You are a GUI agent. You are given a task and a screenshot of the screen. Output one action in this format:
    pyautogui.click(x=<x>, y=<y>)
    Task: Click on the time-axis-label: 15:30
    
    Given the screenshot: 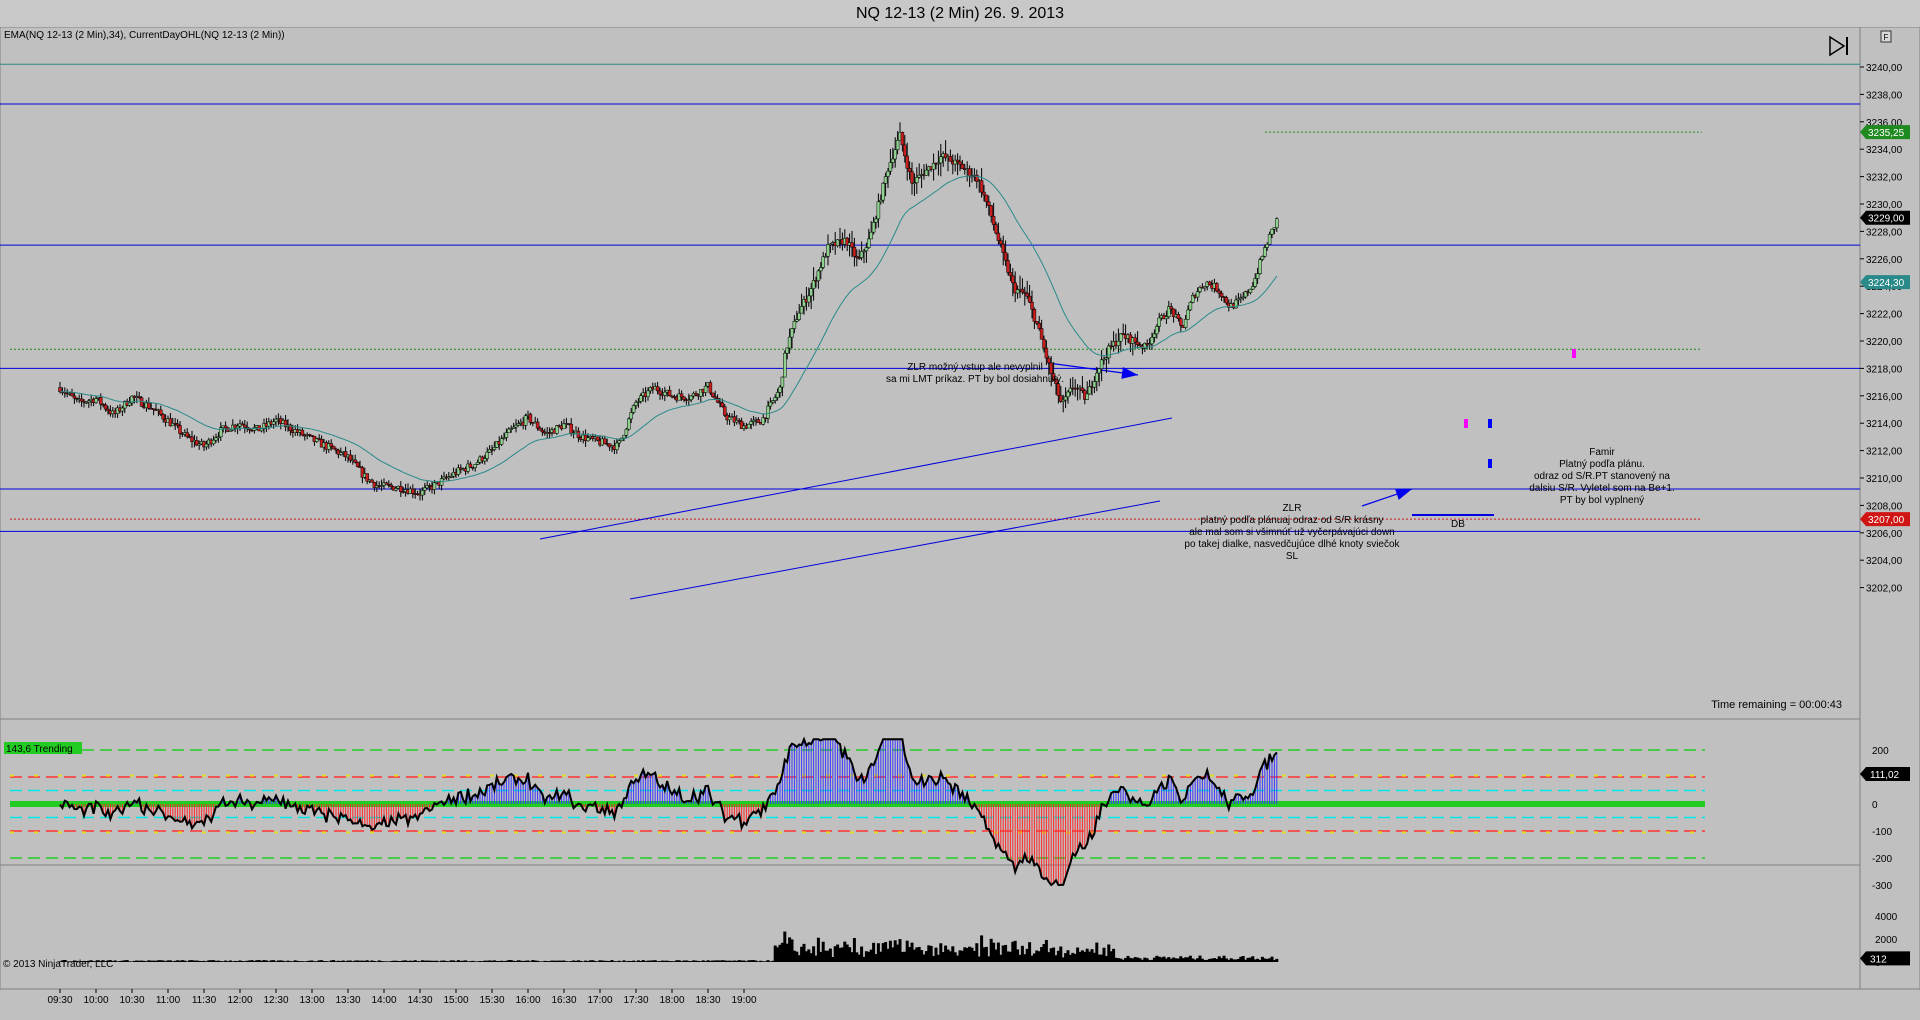 What is the action you would take?
    pyautogui.click(x=491, y=1000)
    